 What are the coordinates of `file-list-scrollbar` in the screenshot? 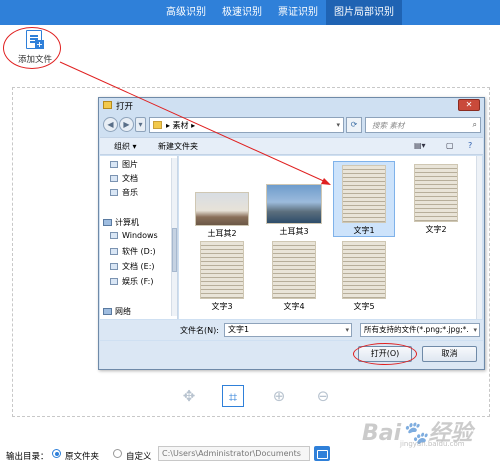 It's located at (479, 237).